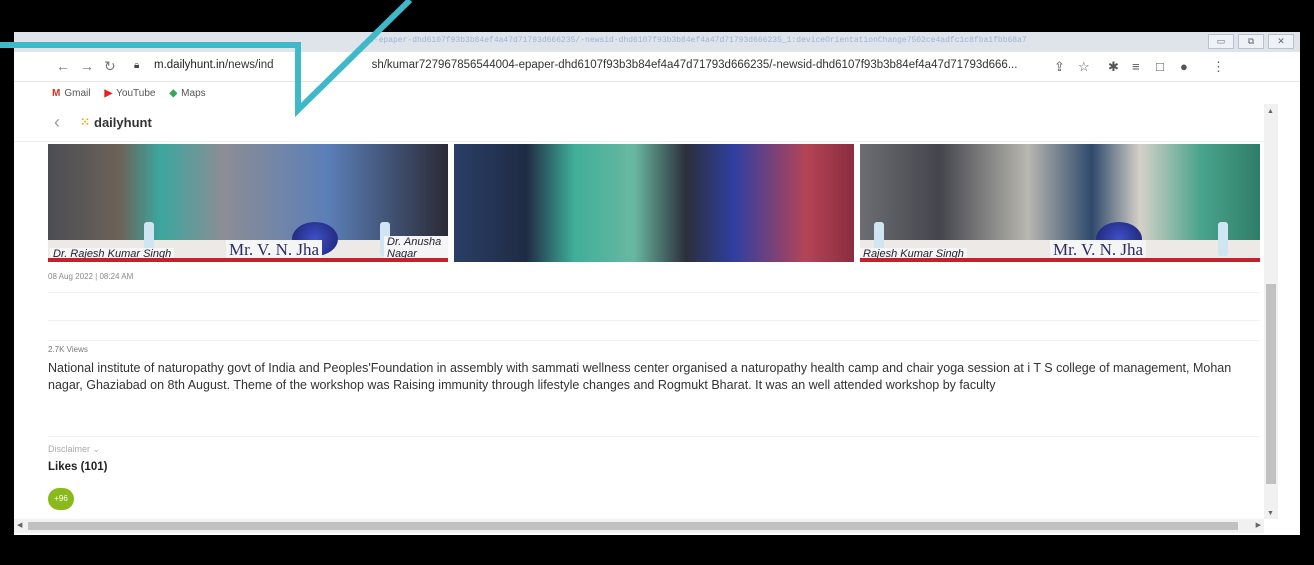 The image size is (1314, 565). Describe the element at coordinates (91, 276) in the screenshot. I see `article-date: 08 Aug 2022 | 08:24 AM` at that location.